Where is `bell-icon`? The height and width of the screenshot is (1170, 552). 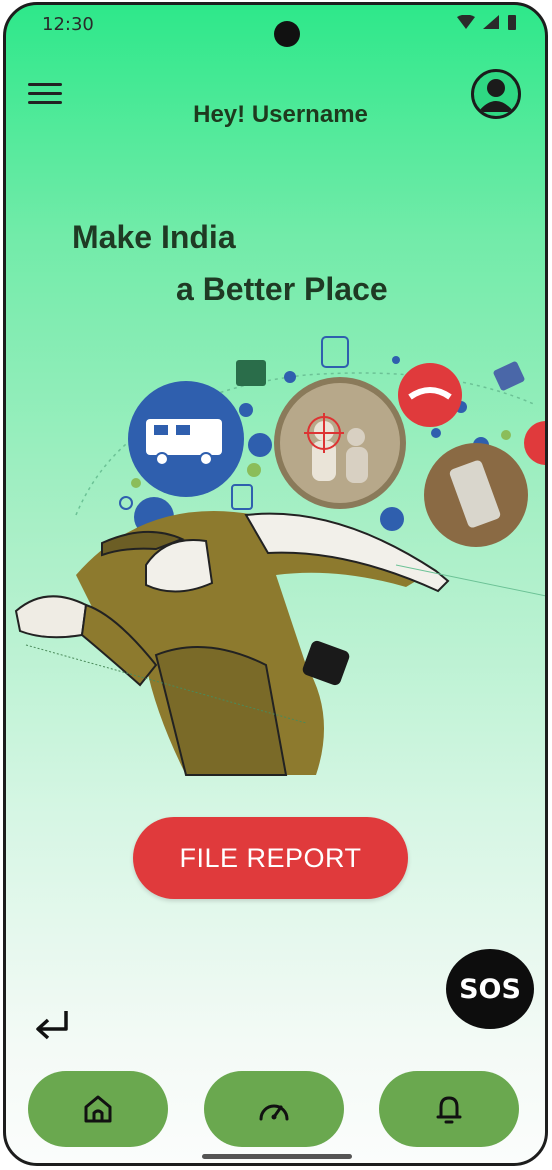
bell-icon is located at coordinates (449, 1110).